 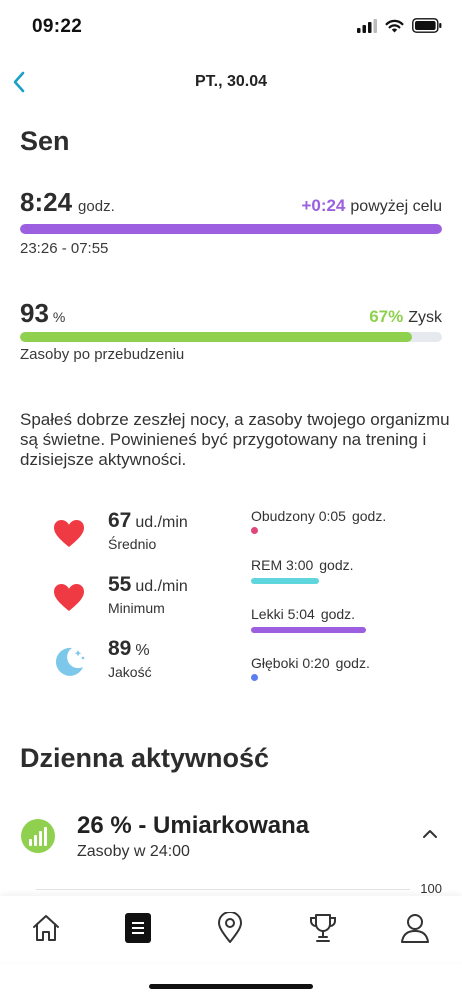 I want to click on stat-avg-heart-rate: 67 ud./min Średnio, so click(x=142, y=534).